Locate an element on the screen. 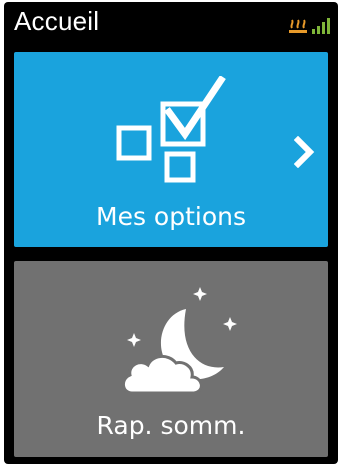 The width and height of the screenshot is (342, 467). heating-icon is located at coordinates (298, 26).